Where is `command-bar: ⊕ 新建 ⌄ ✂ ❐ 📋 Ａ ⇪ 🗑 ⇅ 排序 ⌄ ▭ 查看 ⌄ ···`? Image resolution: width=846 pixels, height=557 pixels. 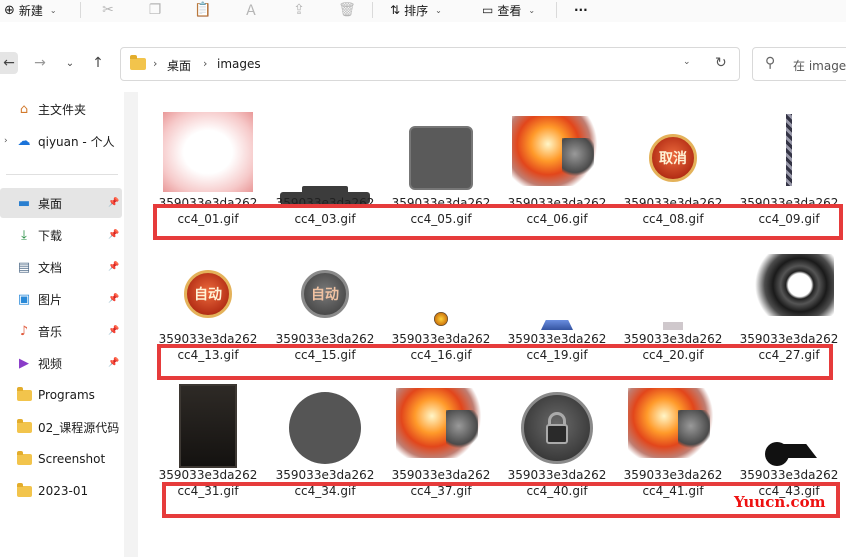 command-bar: ⊕ 新建 ⌄ ✂ ❐ 📋 Ａ ⇪ 🗑 ⇅ 排序 ⌄ ▭ 查看 ⌄ ··· is located at coordinates (423, 11).